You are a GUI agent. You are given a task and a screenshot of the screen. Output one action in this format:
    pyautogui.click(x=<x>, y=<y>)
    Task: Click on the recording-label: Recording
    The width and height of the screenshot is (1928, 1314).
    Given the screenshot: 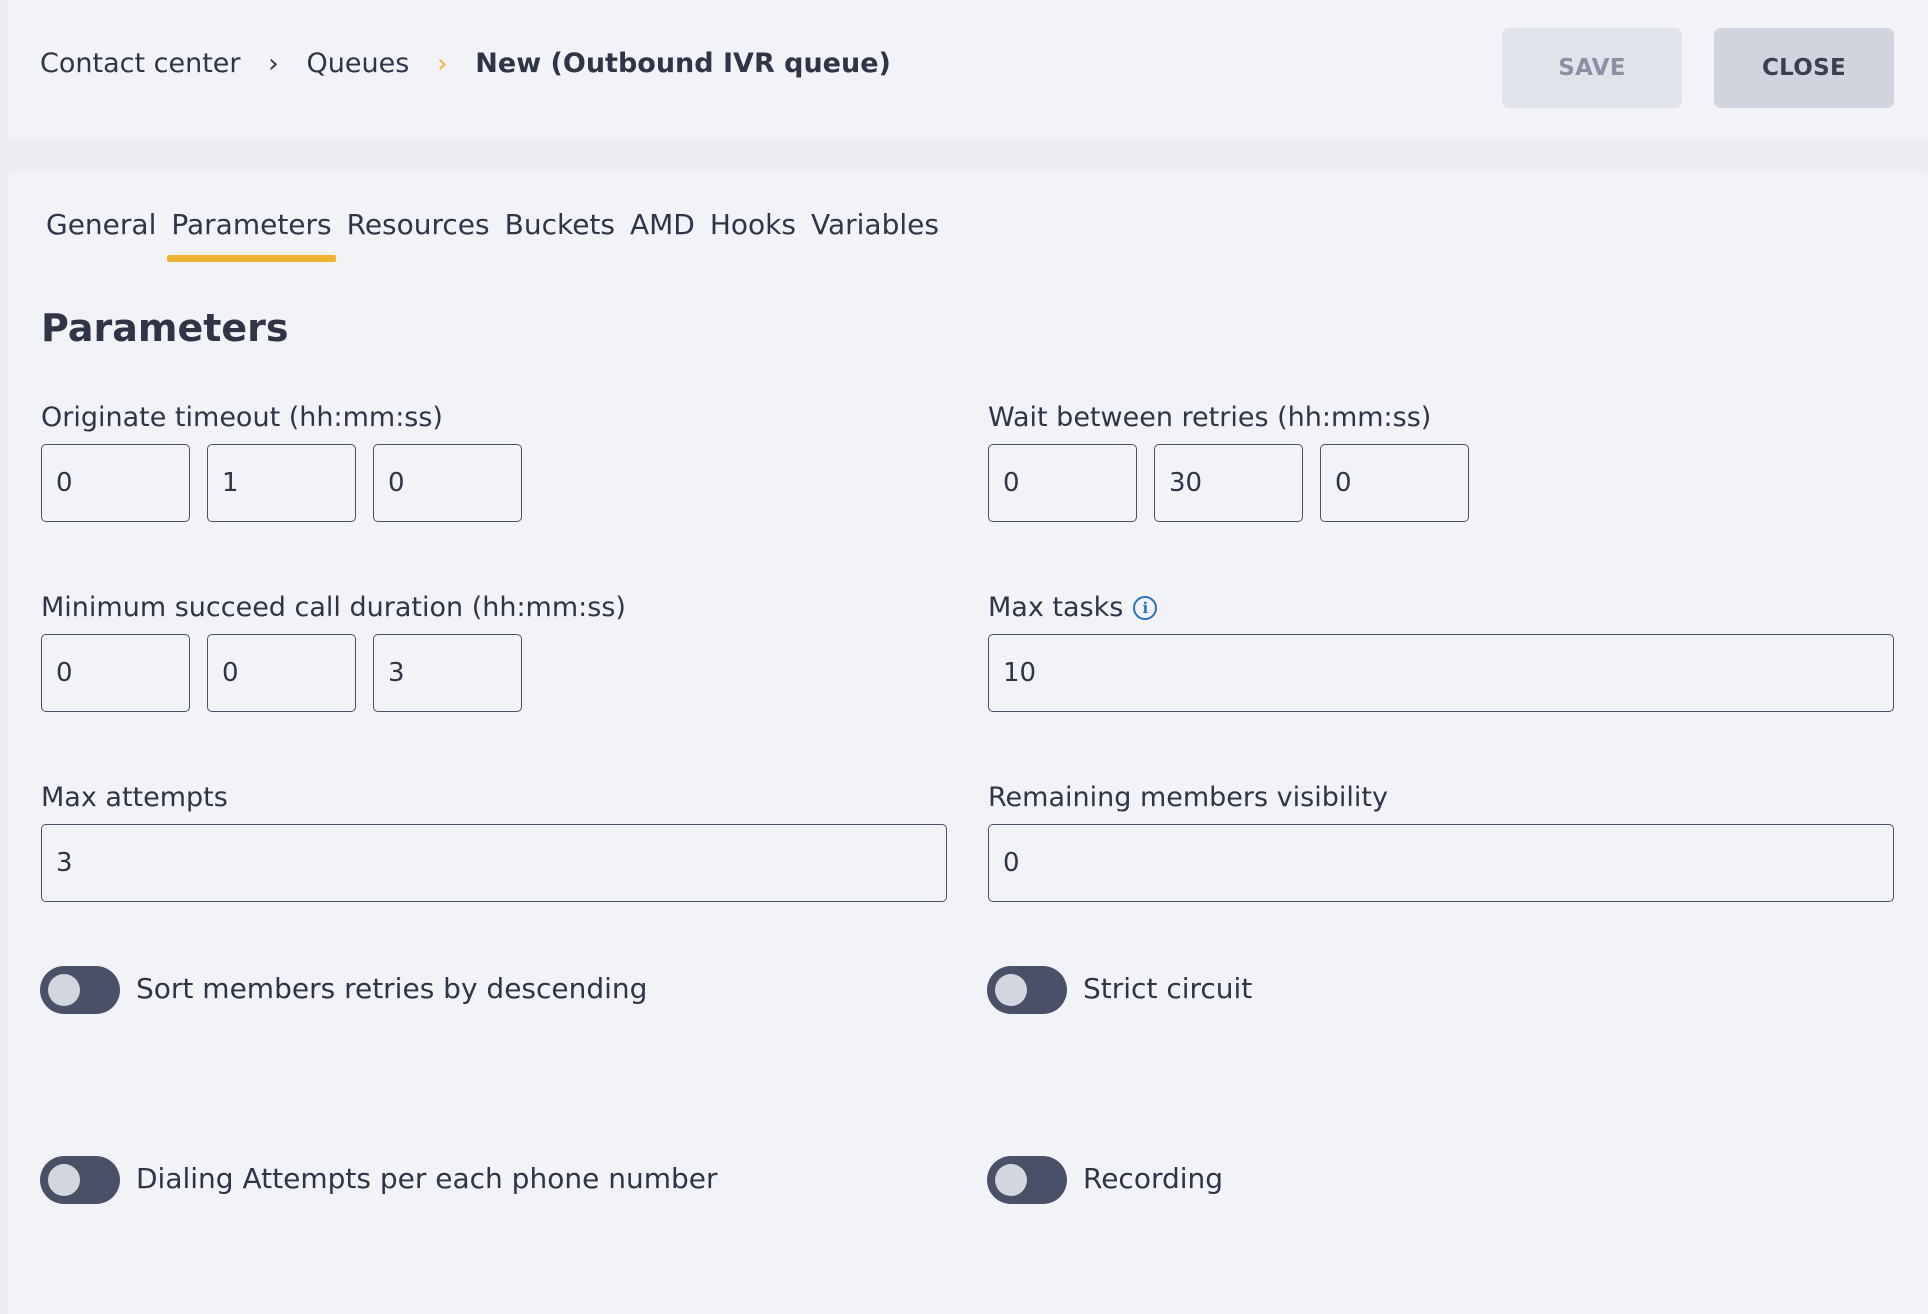 What is the action you would take?
    pyautogui.click(x=1153, y=1178)
    